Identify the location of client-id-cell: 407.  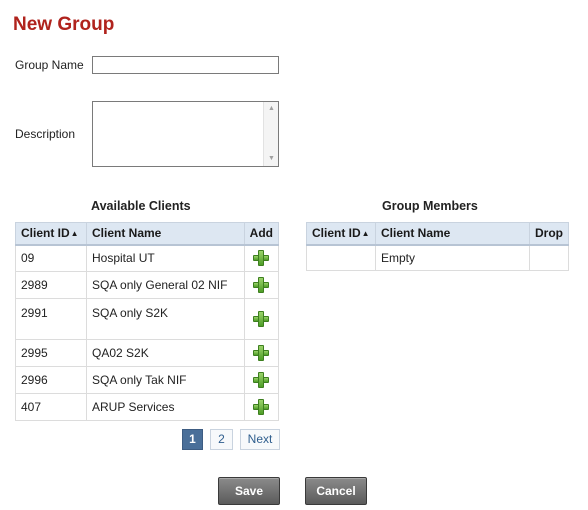
(51, 407).